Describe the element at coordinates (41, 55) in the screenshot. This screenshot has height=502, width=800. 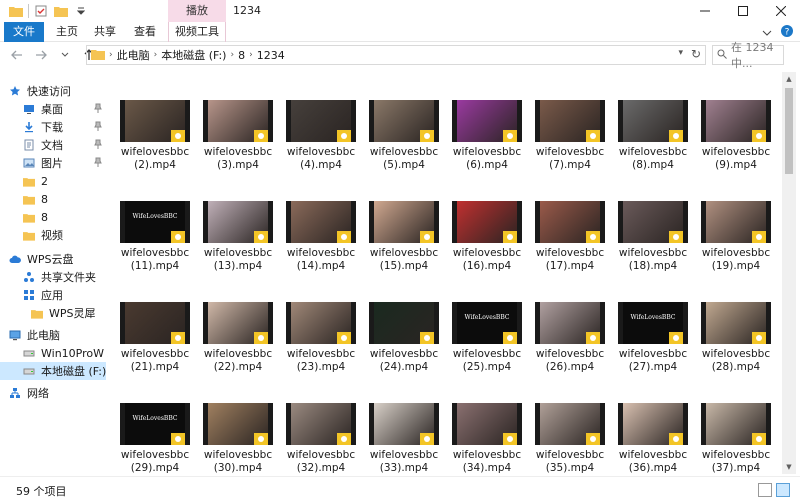
I see `forward-arrow-icon` at that location.